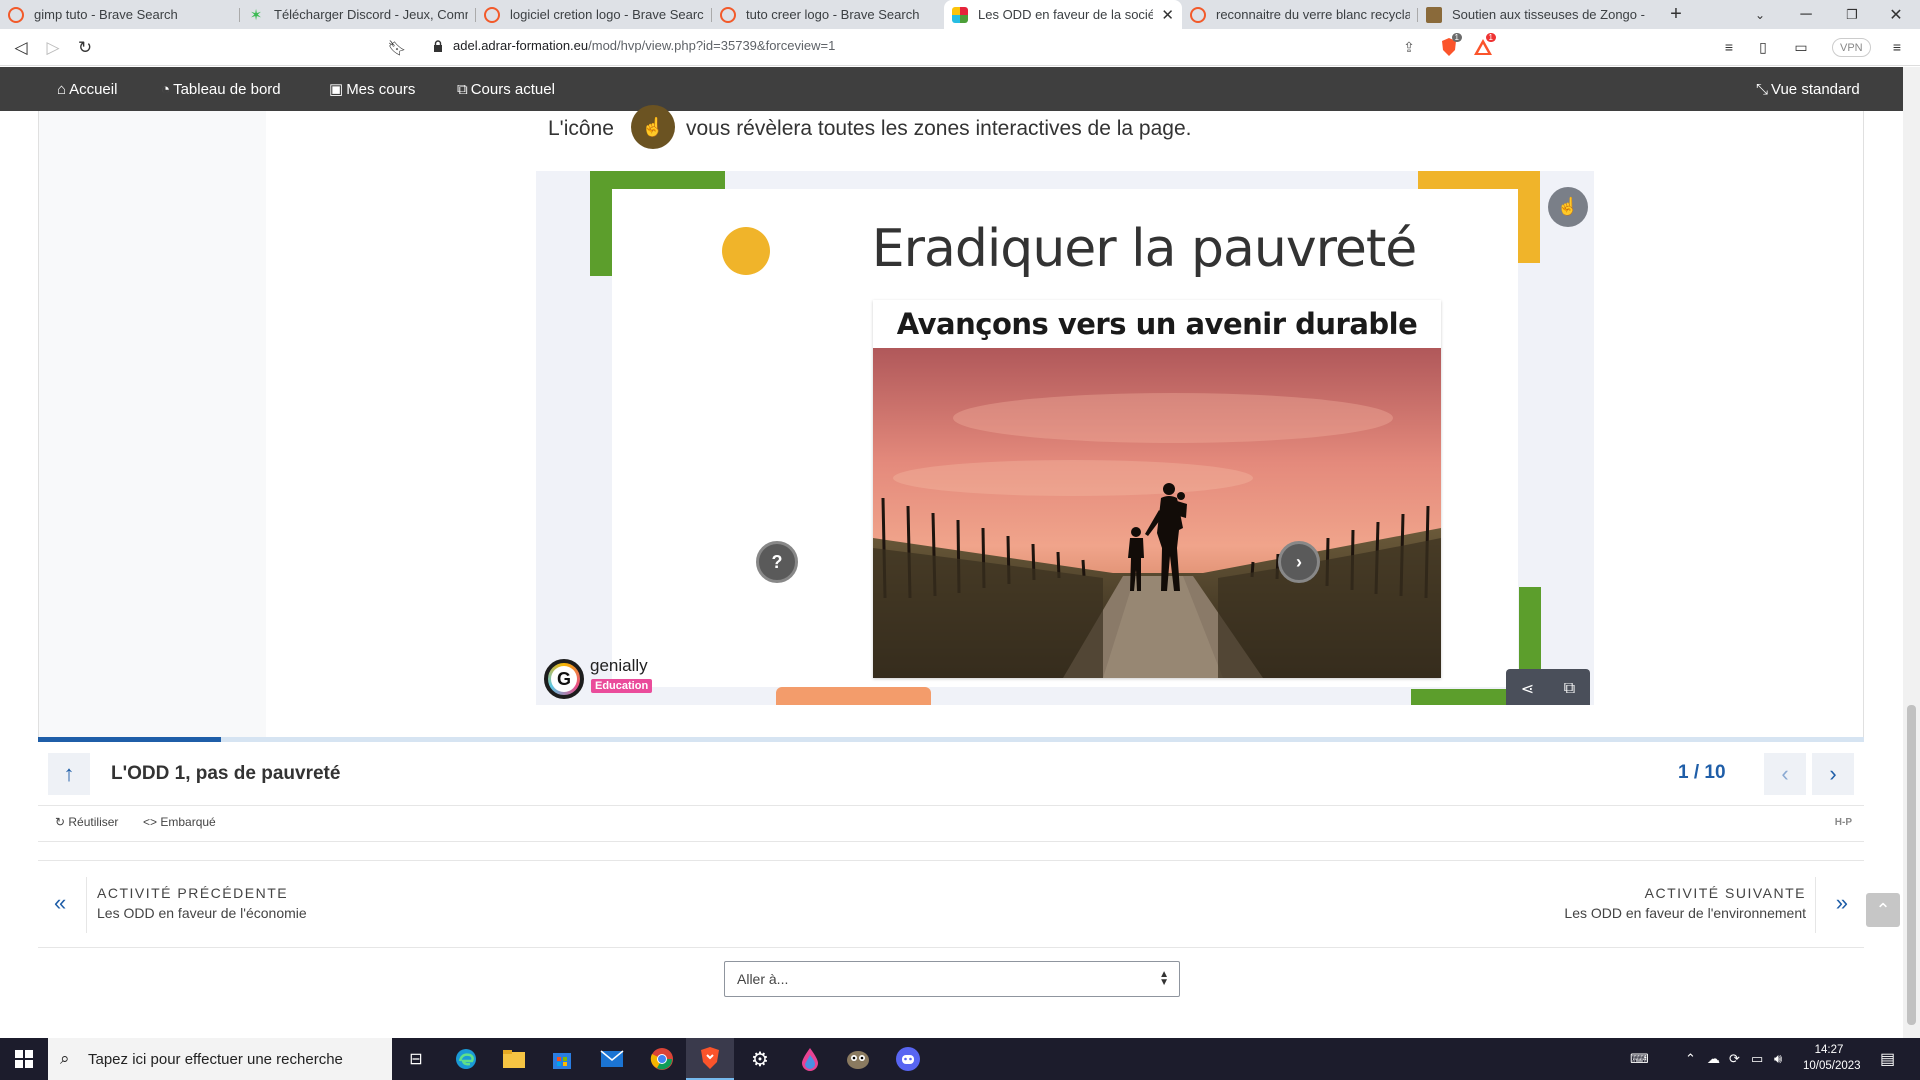  I want to click on share-toolbar: ⋖ ⧉, so click(1548, 687).